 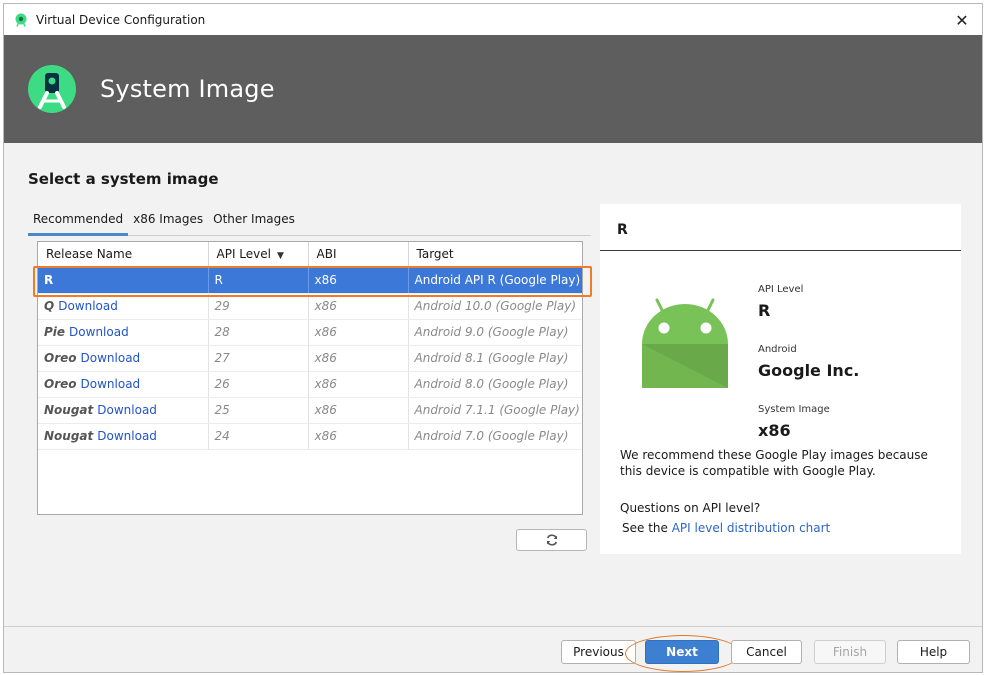 I want to click on next-button: Next, so click(x=682, y=652).